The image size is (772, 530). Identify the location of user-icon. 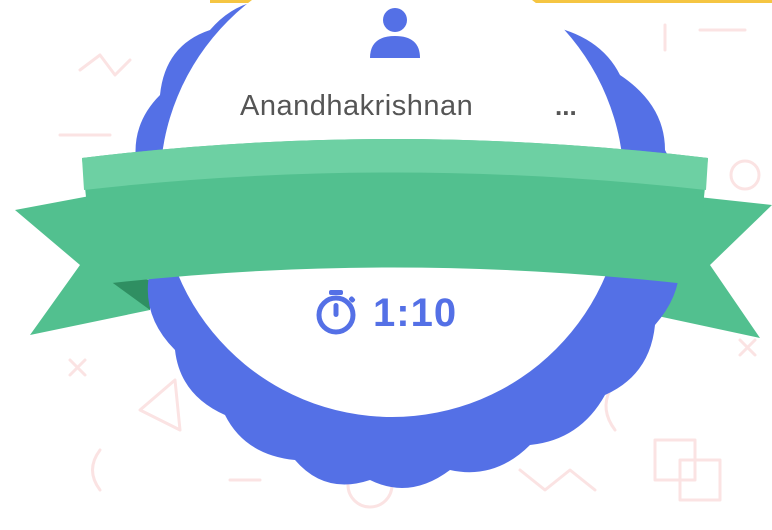
(395, 33).